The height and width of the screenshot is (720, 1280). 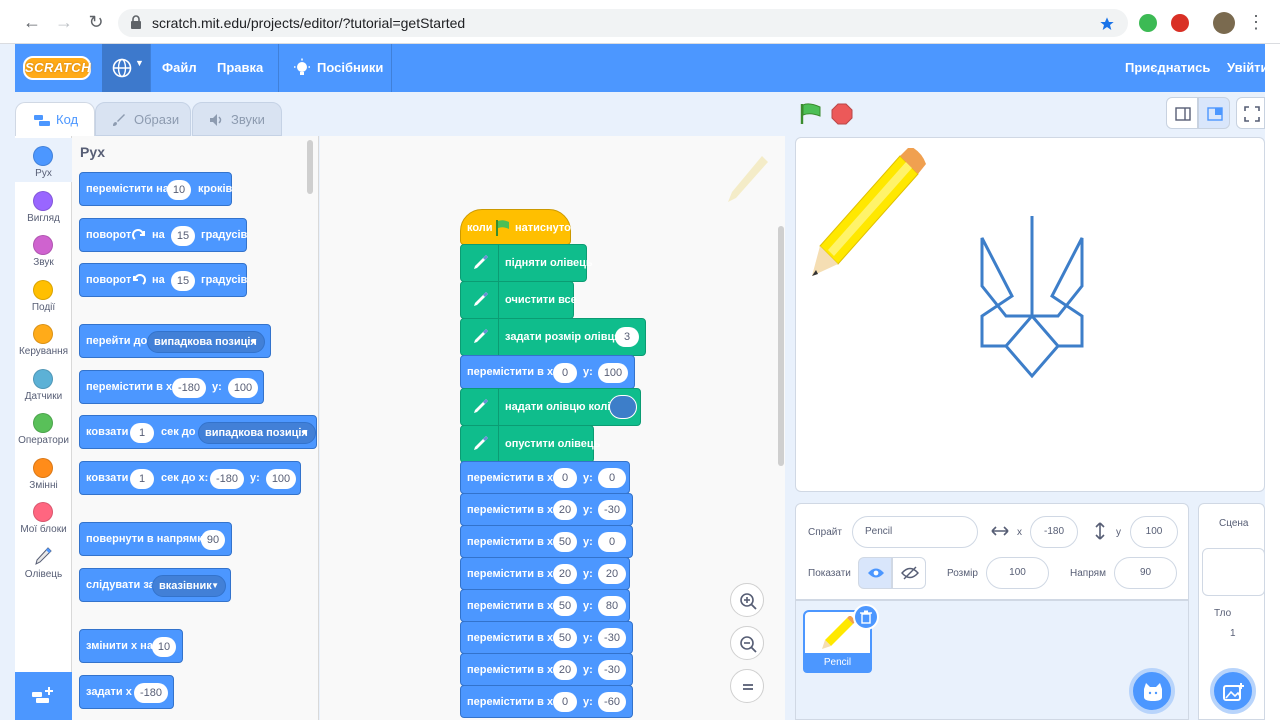 What do you see at coordinates (1182, 113) in the screenshot?
I see `small-stage-button` at bounding box center [1182, 113].